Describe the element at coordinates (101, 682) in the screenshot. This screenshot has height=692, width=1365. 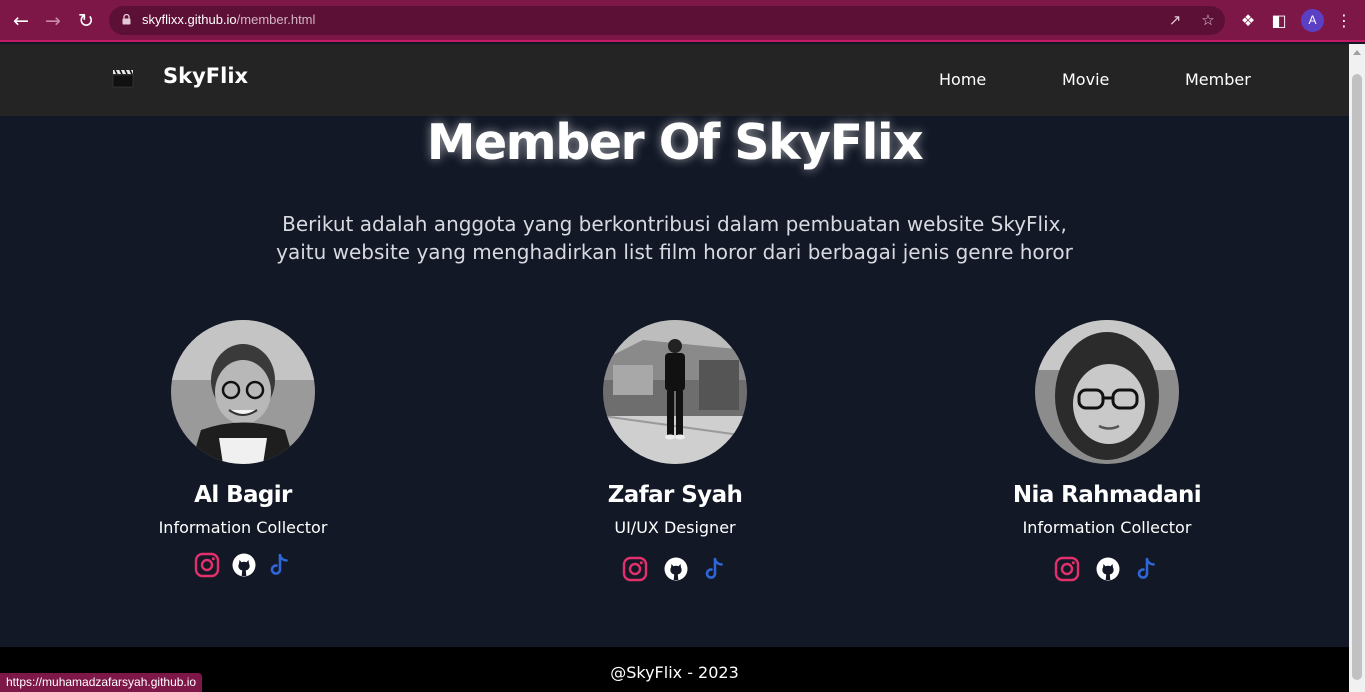
I see `link-status-bubble: https://muhamadzafarsyah.github.io` at that location.